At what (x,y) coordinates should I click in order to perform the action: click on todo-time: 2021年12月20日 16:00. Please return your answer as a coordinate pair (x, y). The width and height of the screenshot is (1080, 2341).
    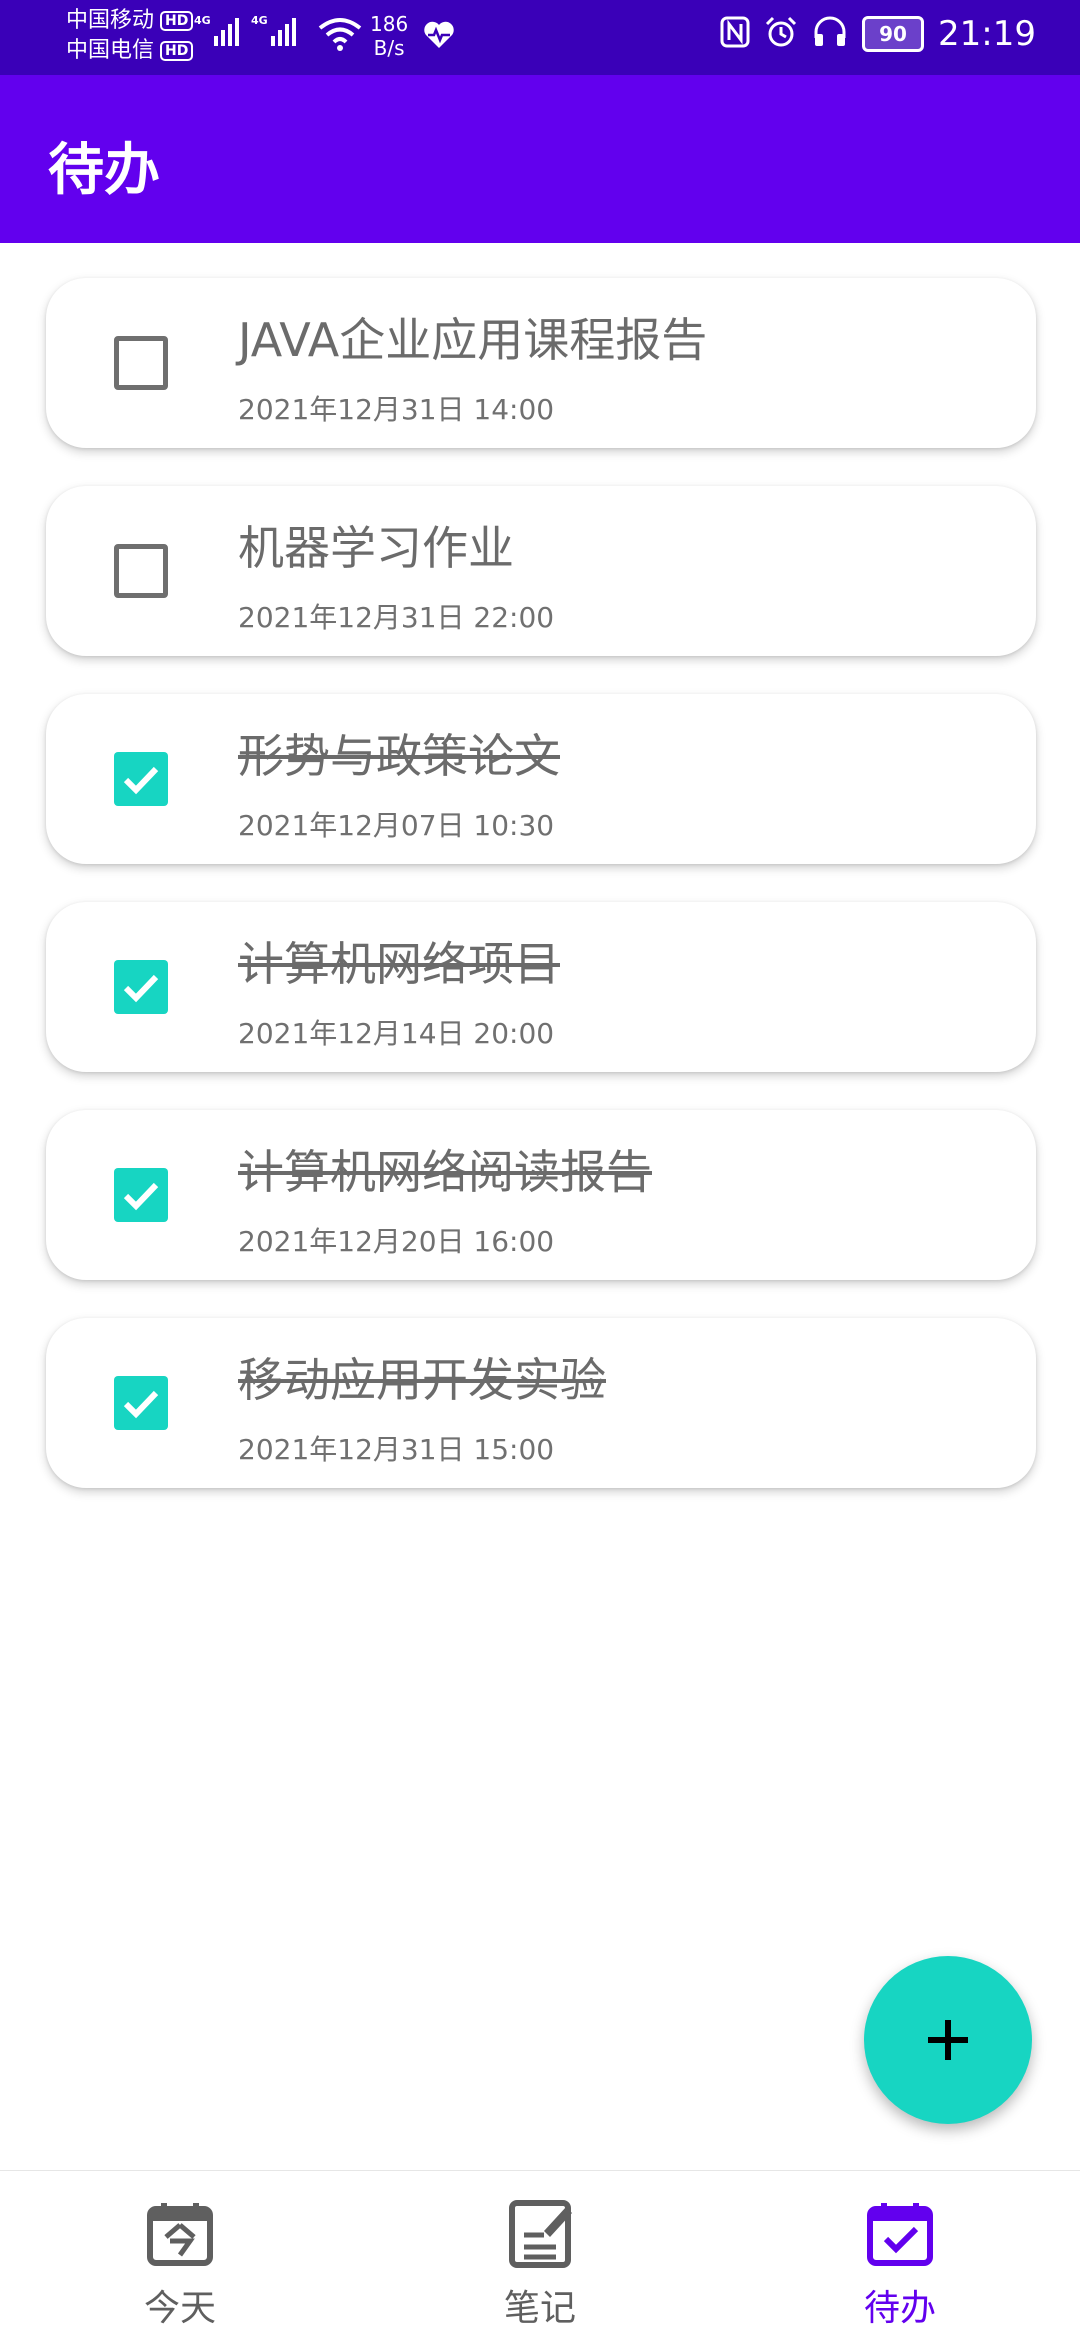
    Looking at the image, I should click on (396, 1241).